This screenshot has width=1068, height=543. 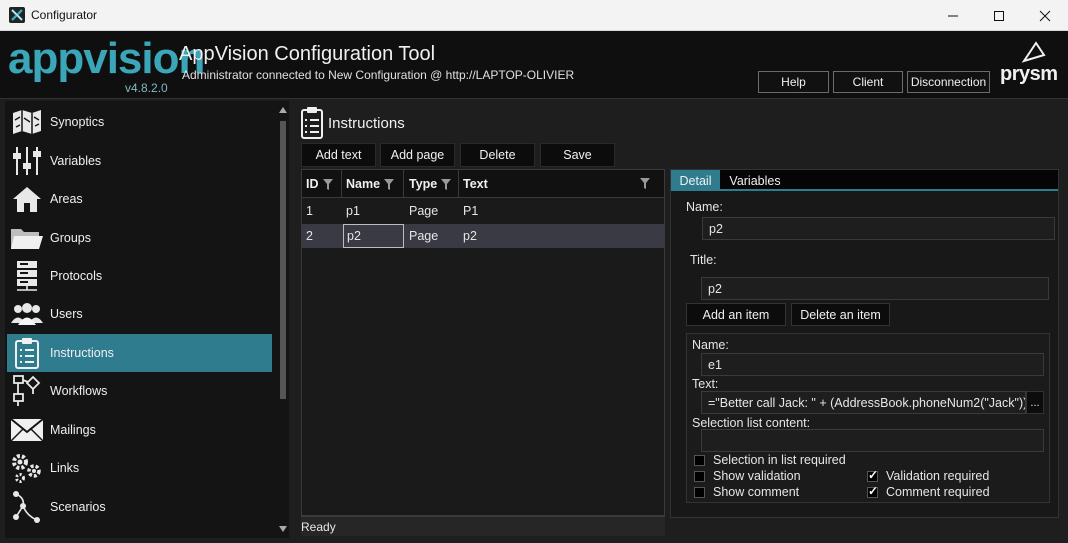 What do you see at coordinates (139, 391) in the screenshot?
I see `sidebar-item-workflows: Workflows` at bounding box center [139, 391].